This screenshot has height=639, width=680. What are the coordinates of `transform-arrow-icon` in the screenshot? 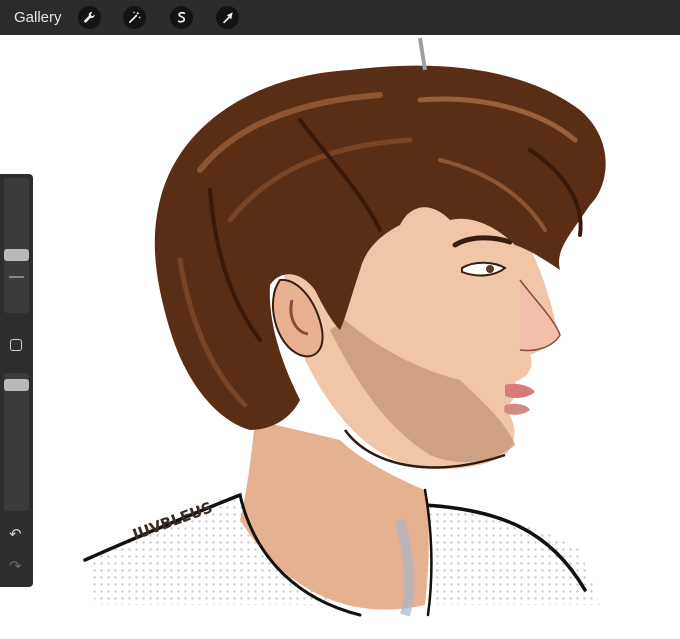 It's located at (228, 18).